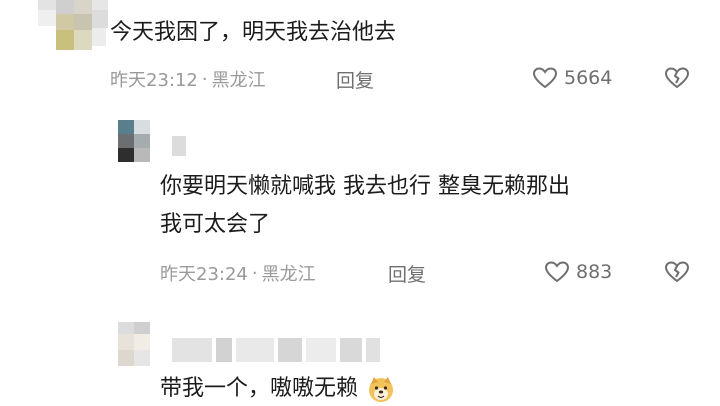  I want to click on doge-emoji-icon, so click(381, 389).